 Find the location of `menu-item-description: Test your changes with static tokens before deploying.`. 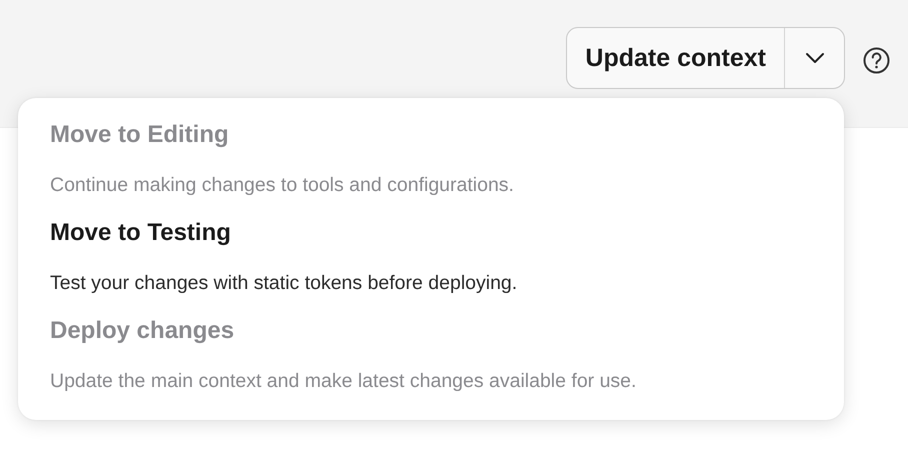

menu-item-description: Test your changes with static tokens before deploying. is located at coordinates (284, 283).